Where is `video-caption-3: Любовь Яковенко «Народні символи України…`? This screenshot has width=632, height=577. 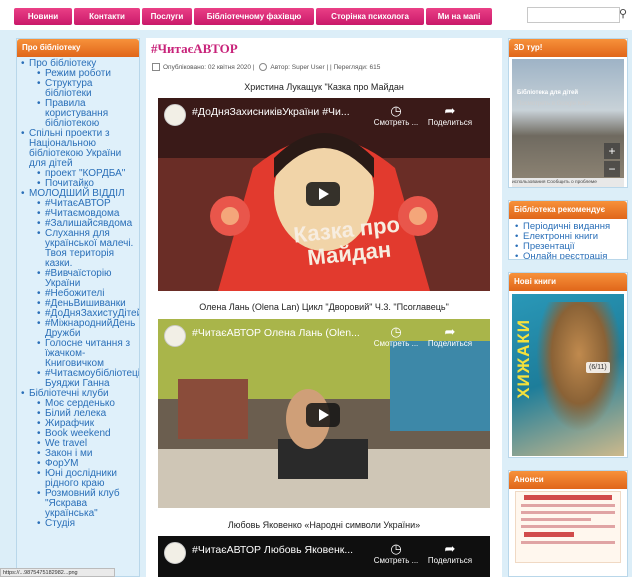
video-caption-3: Любовь Яковенко «Народні символи України… is located at coordinates (324, 525).